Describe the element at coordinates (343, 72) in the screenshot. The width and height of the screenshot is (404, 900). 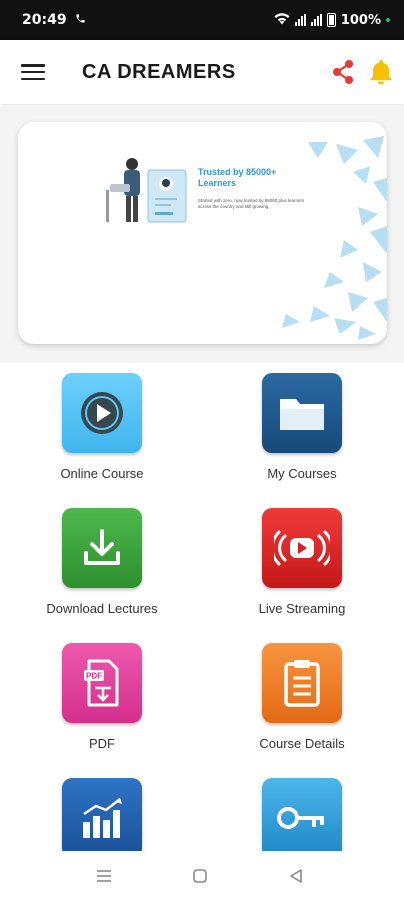
I see `share-icon` at that location.